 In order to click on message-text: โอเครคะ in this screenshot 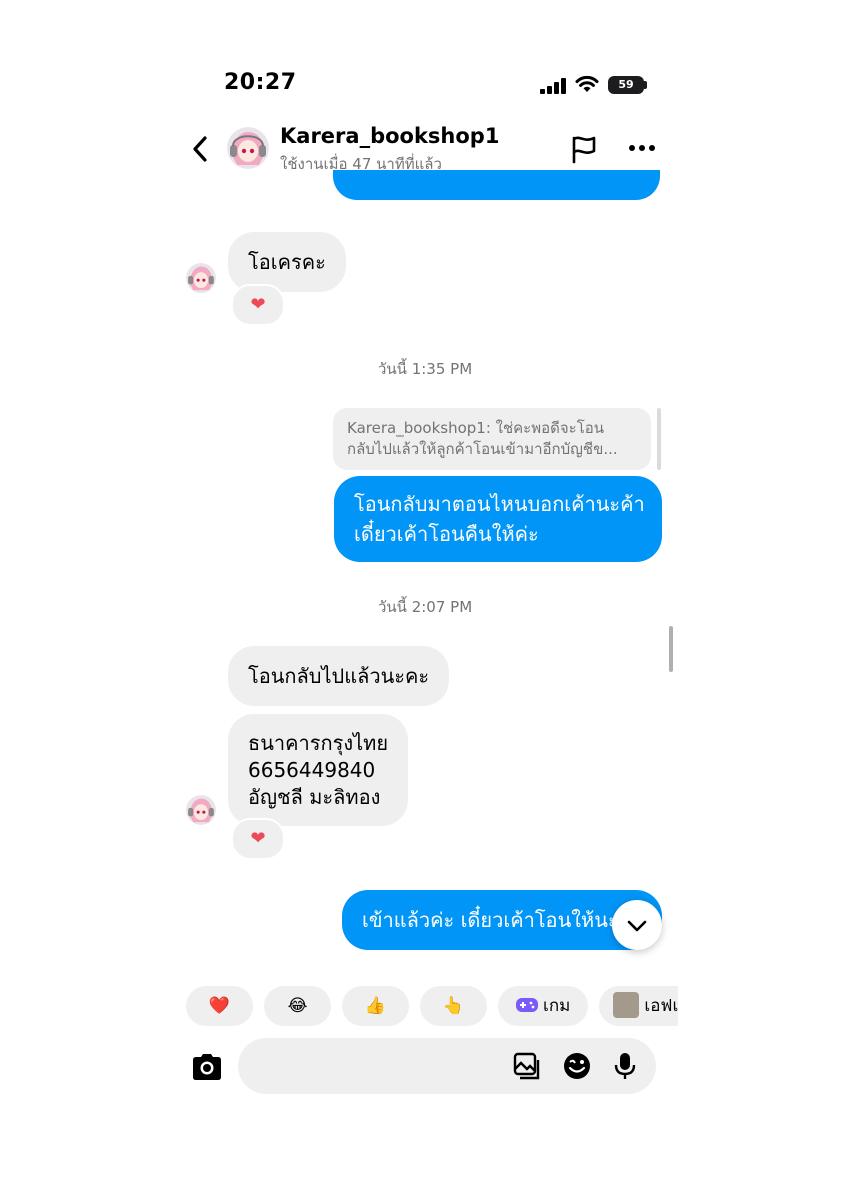, I will do `click(287, 262)`.